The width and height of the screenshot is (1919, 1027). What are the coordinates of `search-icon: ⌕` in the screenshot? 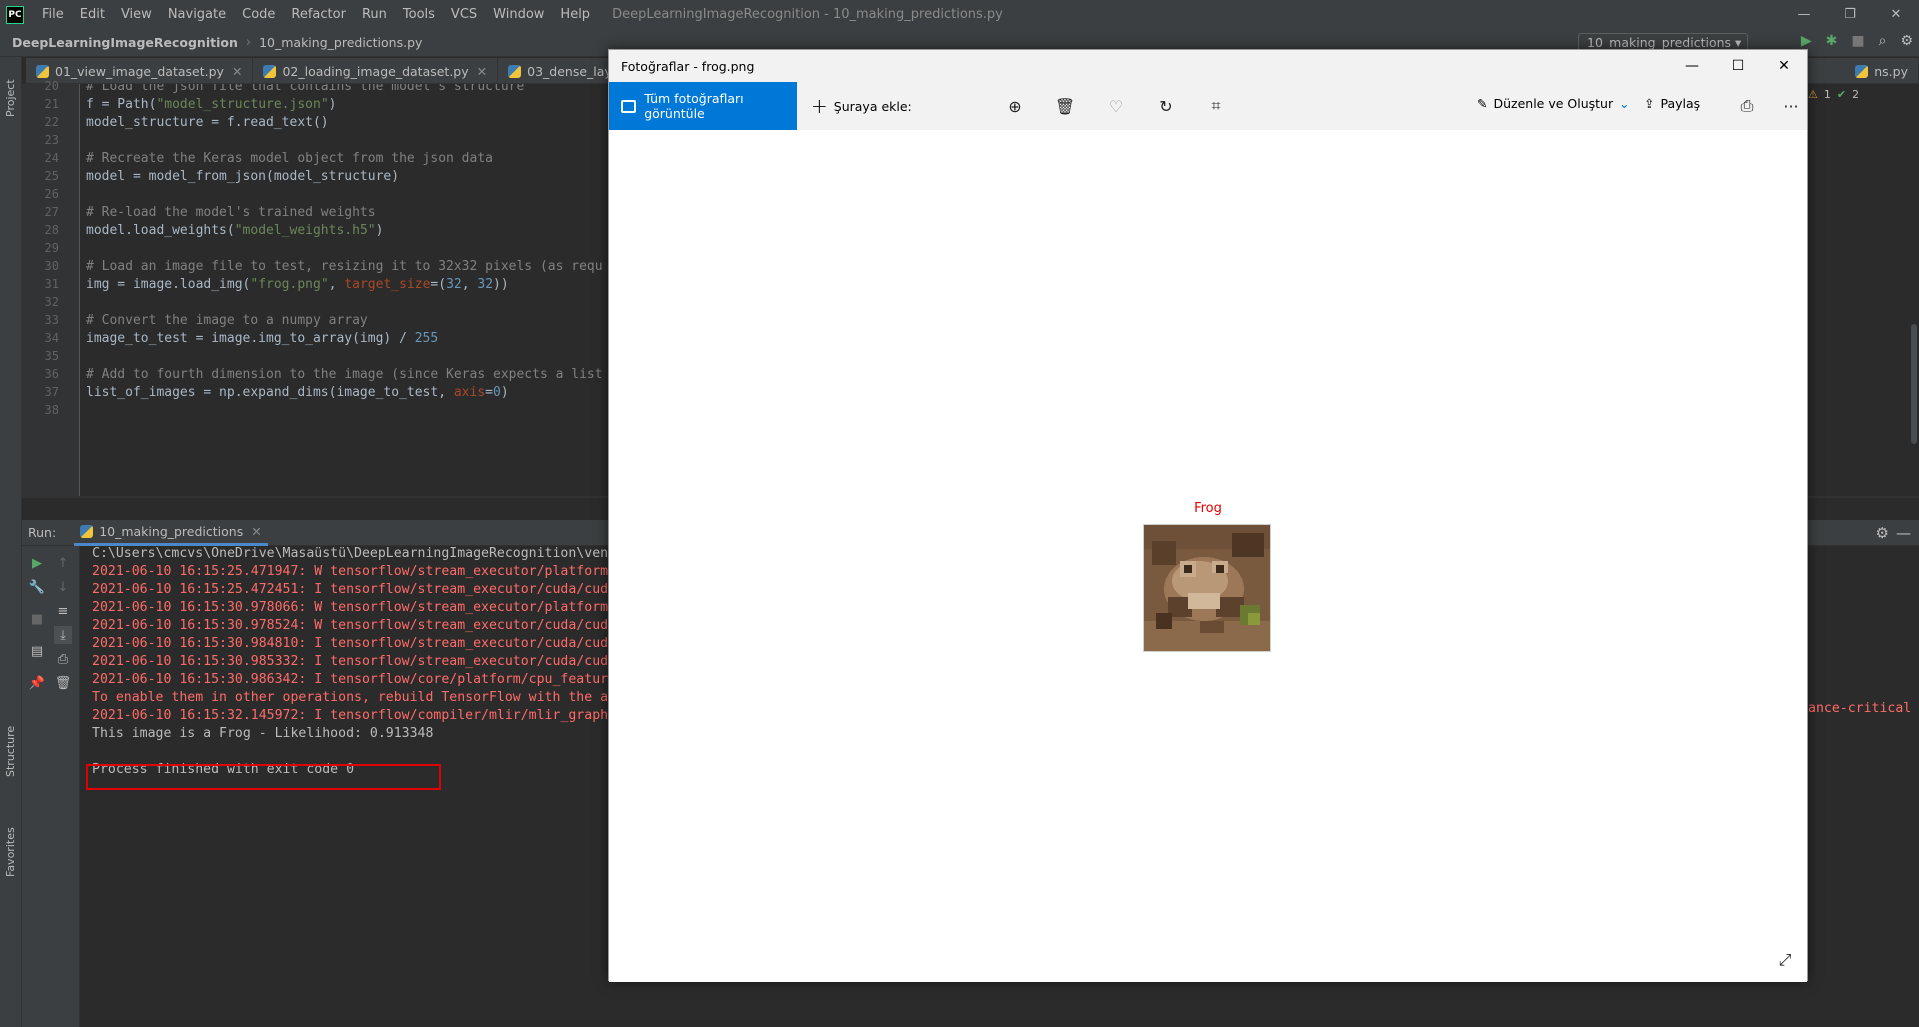 It's located at (1883, 41).